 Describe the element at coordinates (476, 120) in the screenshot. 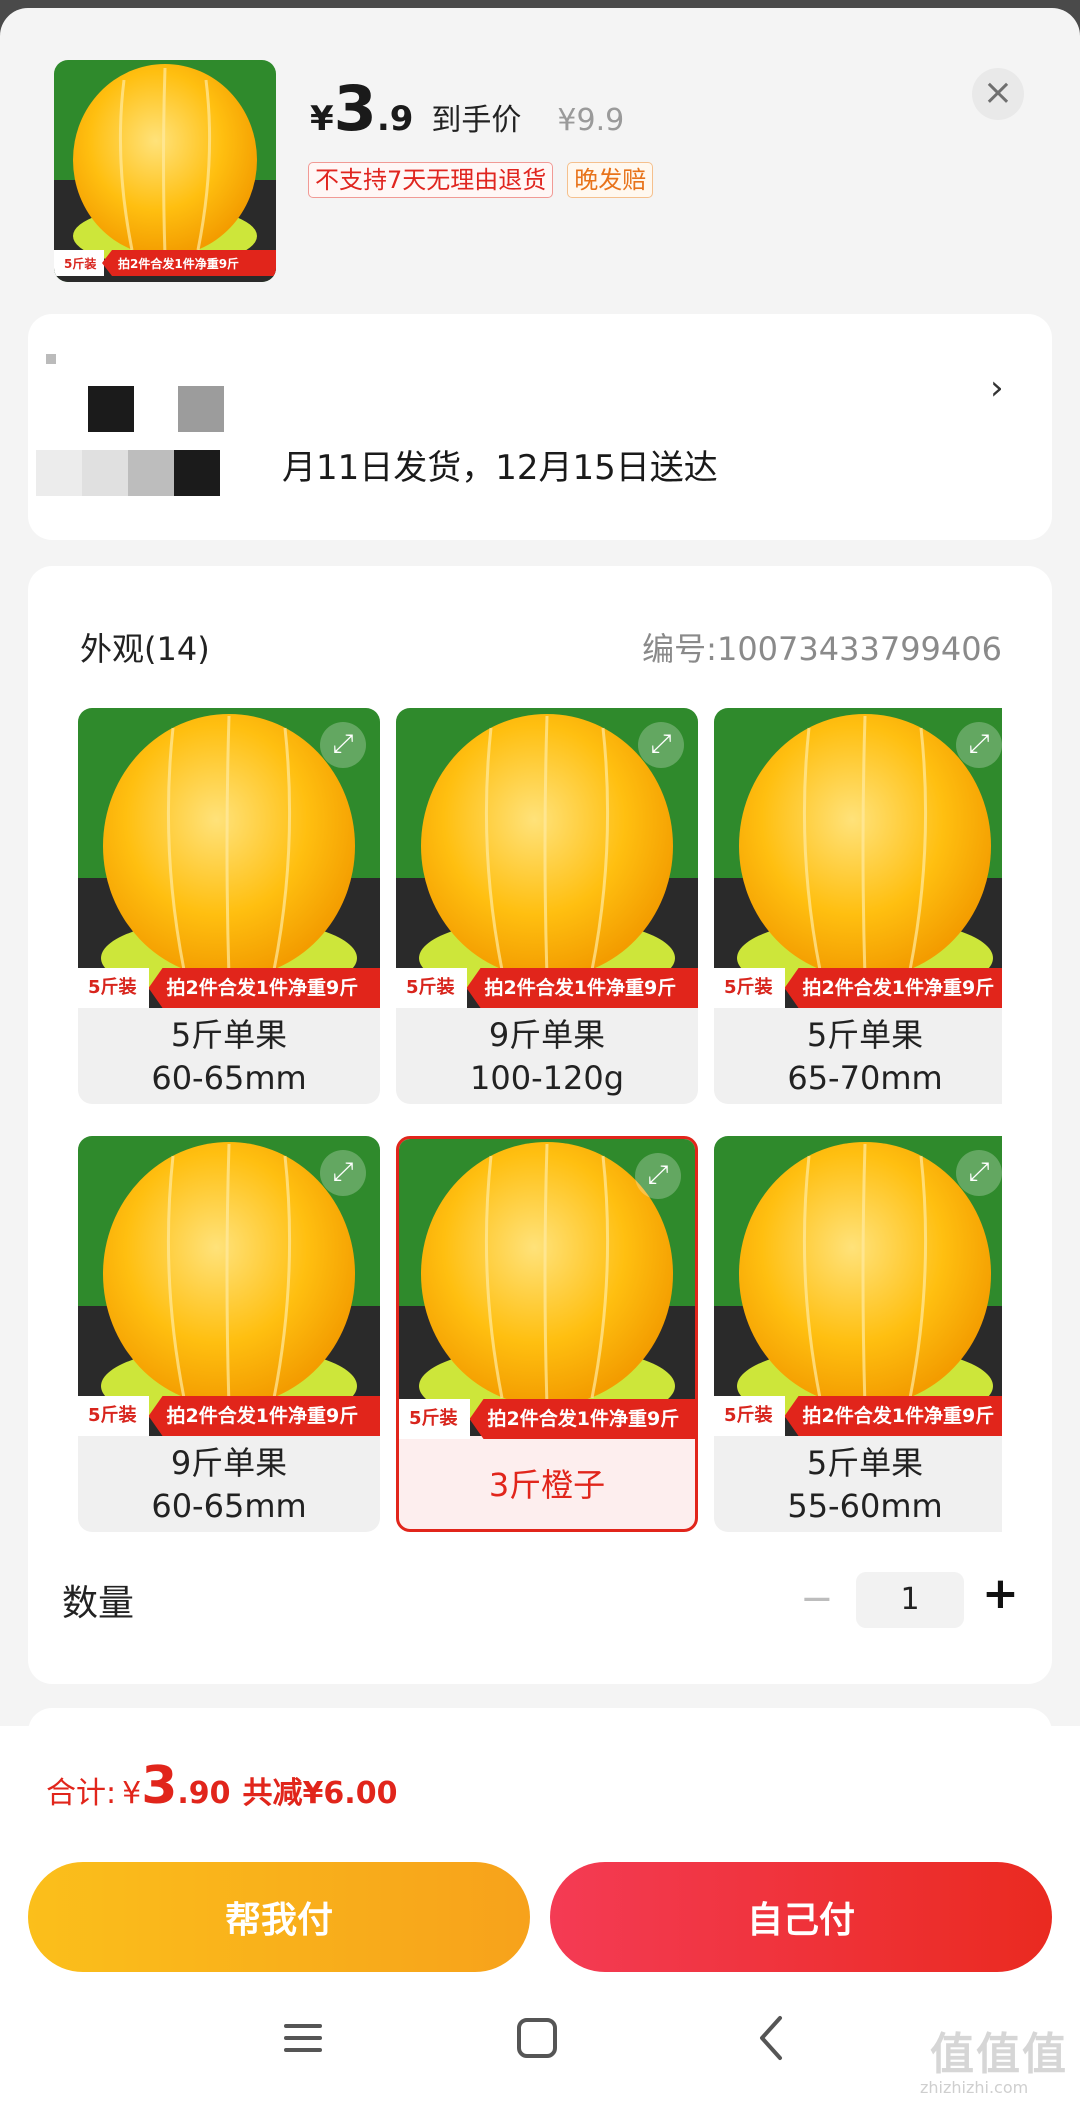

I see `price-label: 到手价` at that location.